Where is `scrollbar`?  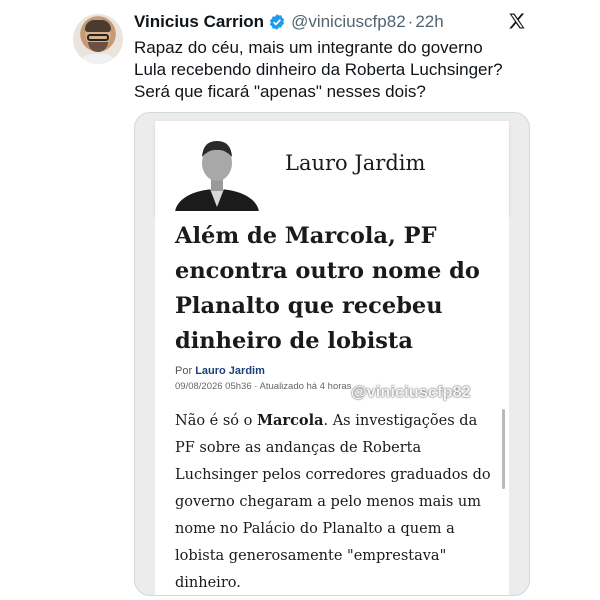
scrollbar is located at coordinates (503, 449).